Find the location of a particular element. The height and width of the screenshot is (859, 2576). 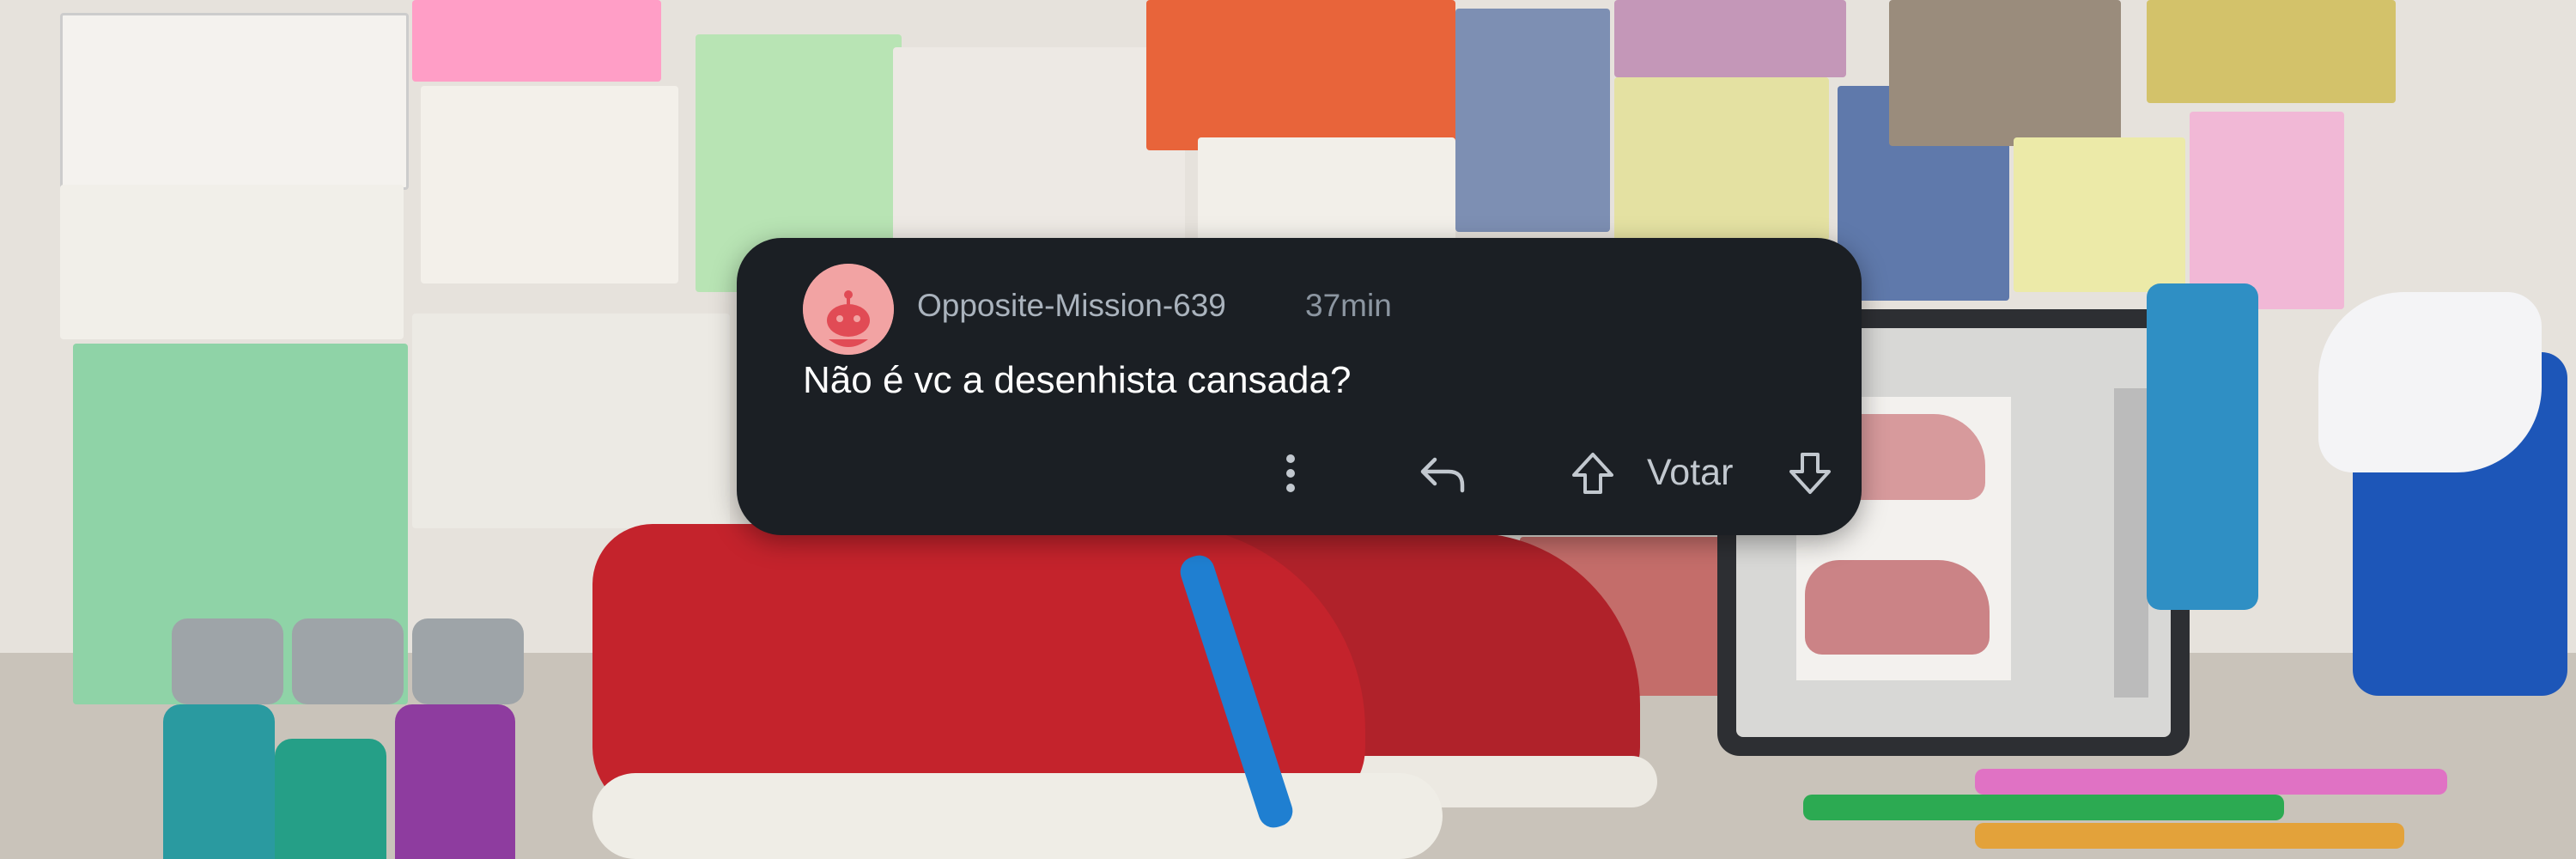

drawing-pink-graffiti is located at coordinates (550, 184).